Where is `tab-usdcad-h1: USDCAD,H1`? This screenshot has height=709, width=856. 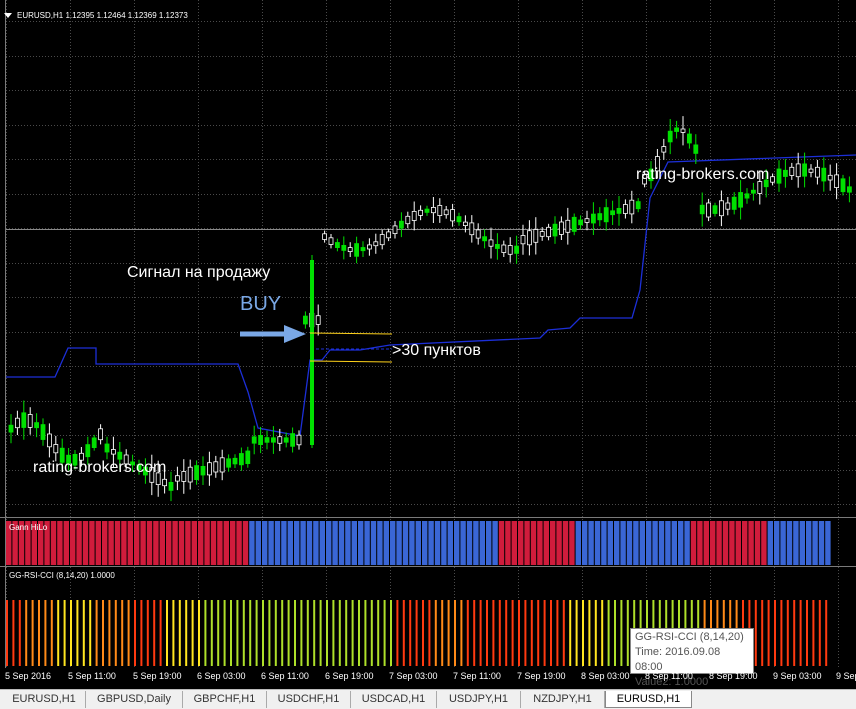
tab-usdcad-h1: USDCAD,H1 is located at coordinates (394, 699).